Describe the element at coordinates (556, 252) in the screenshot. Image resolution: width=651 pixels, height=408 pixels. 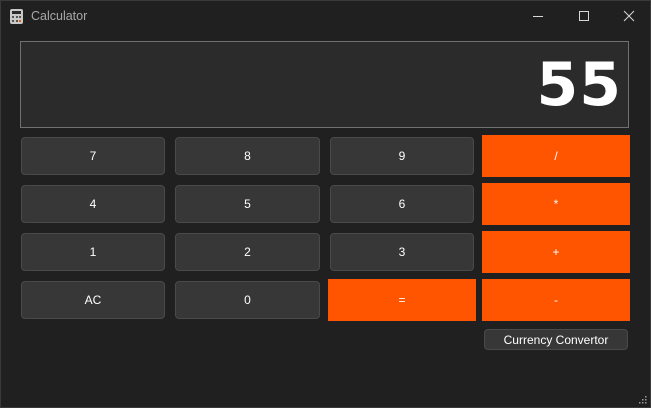
I see `key-add: +` at that location.